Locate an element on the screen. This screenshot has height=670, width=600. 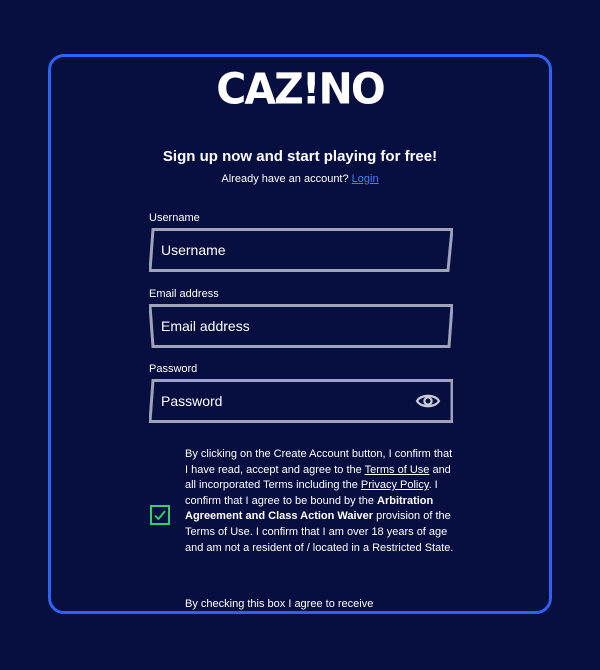
checkmark-icon is located at coordinates (160, 515).